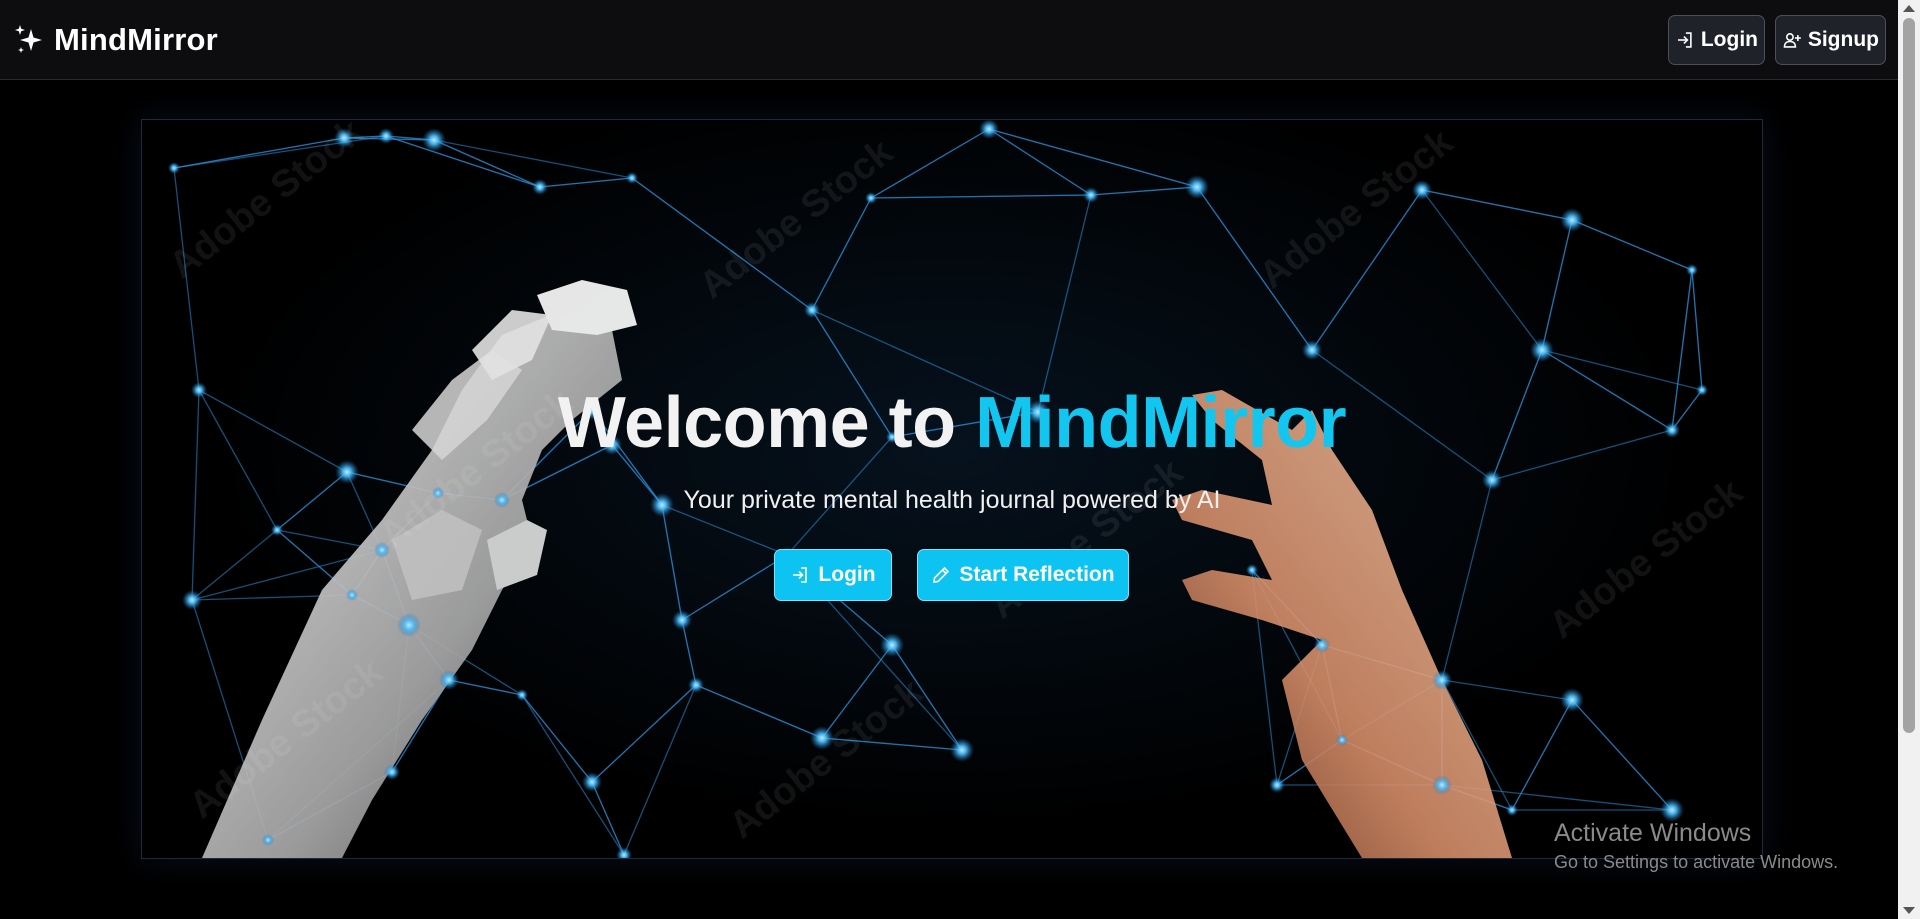  What do you see at coordinates (941, 574) in the screenshot?
I see `pencil-icon` at bounding box center [941, 574].